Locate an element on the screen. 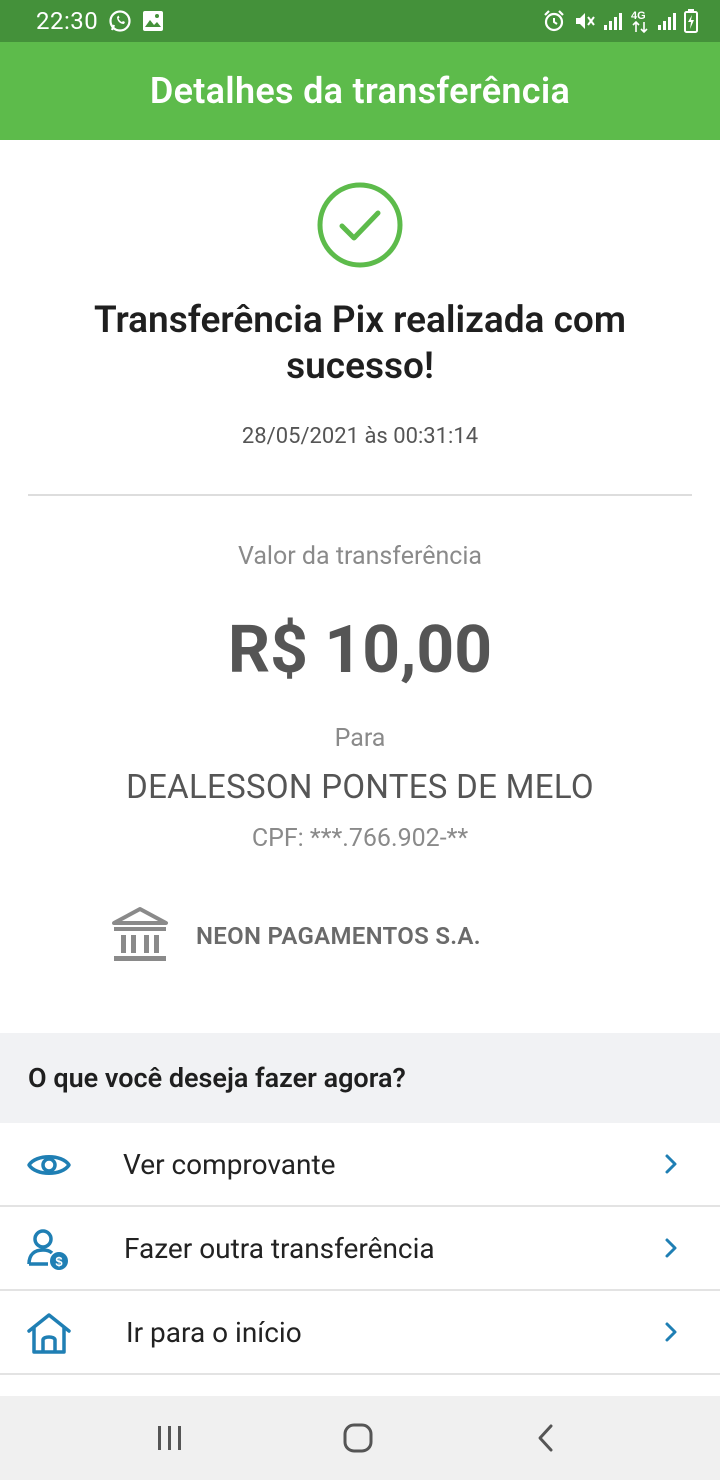 The image size is (720, 1480). app-bar: Detalhes da transferência is located at coordinates (360, 91).